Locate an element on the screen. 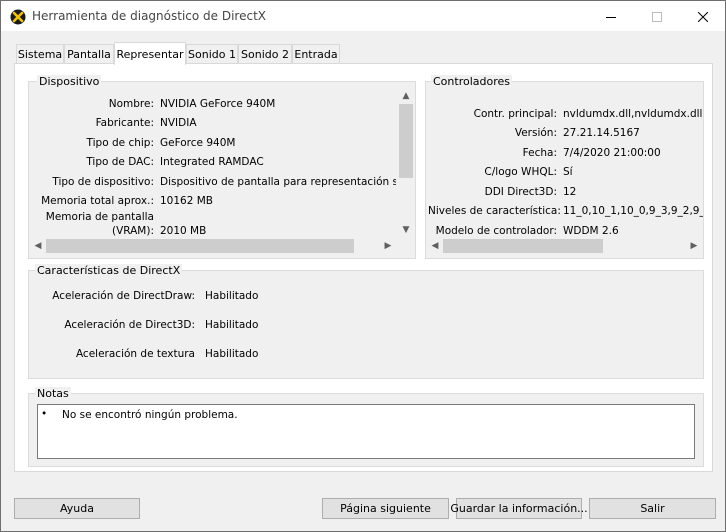 This screenshot has width=726, height=532. device-label-manufacturer: Fabricante: is located at coordinates (124, 123).